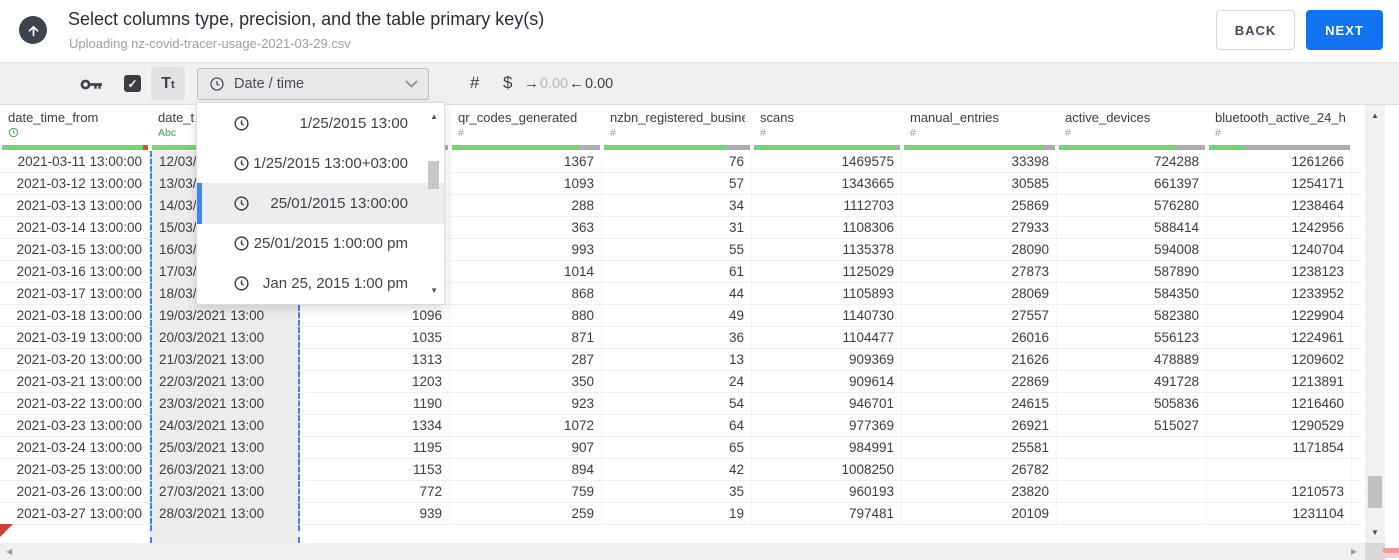  I want to click on table-cell: 1093, so click(526, 183).